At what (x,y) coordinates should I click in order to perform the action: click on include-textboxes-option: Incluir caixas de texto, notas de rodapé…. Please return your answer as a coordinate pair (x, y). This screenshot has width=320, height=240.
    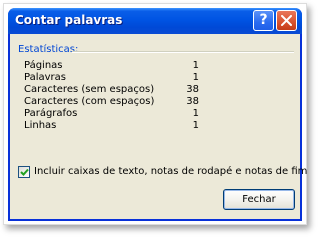
    Looking at the image, I should click on (162, 173).